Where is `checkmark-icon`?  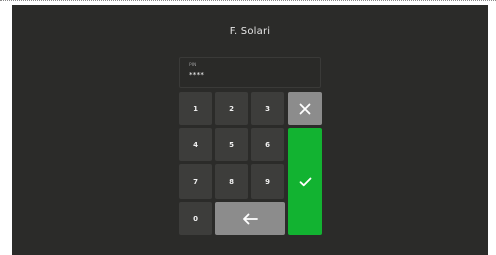
checkmark-icon is located at coordinates (305, 181).